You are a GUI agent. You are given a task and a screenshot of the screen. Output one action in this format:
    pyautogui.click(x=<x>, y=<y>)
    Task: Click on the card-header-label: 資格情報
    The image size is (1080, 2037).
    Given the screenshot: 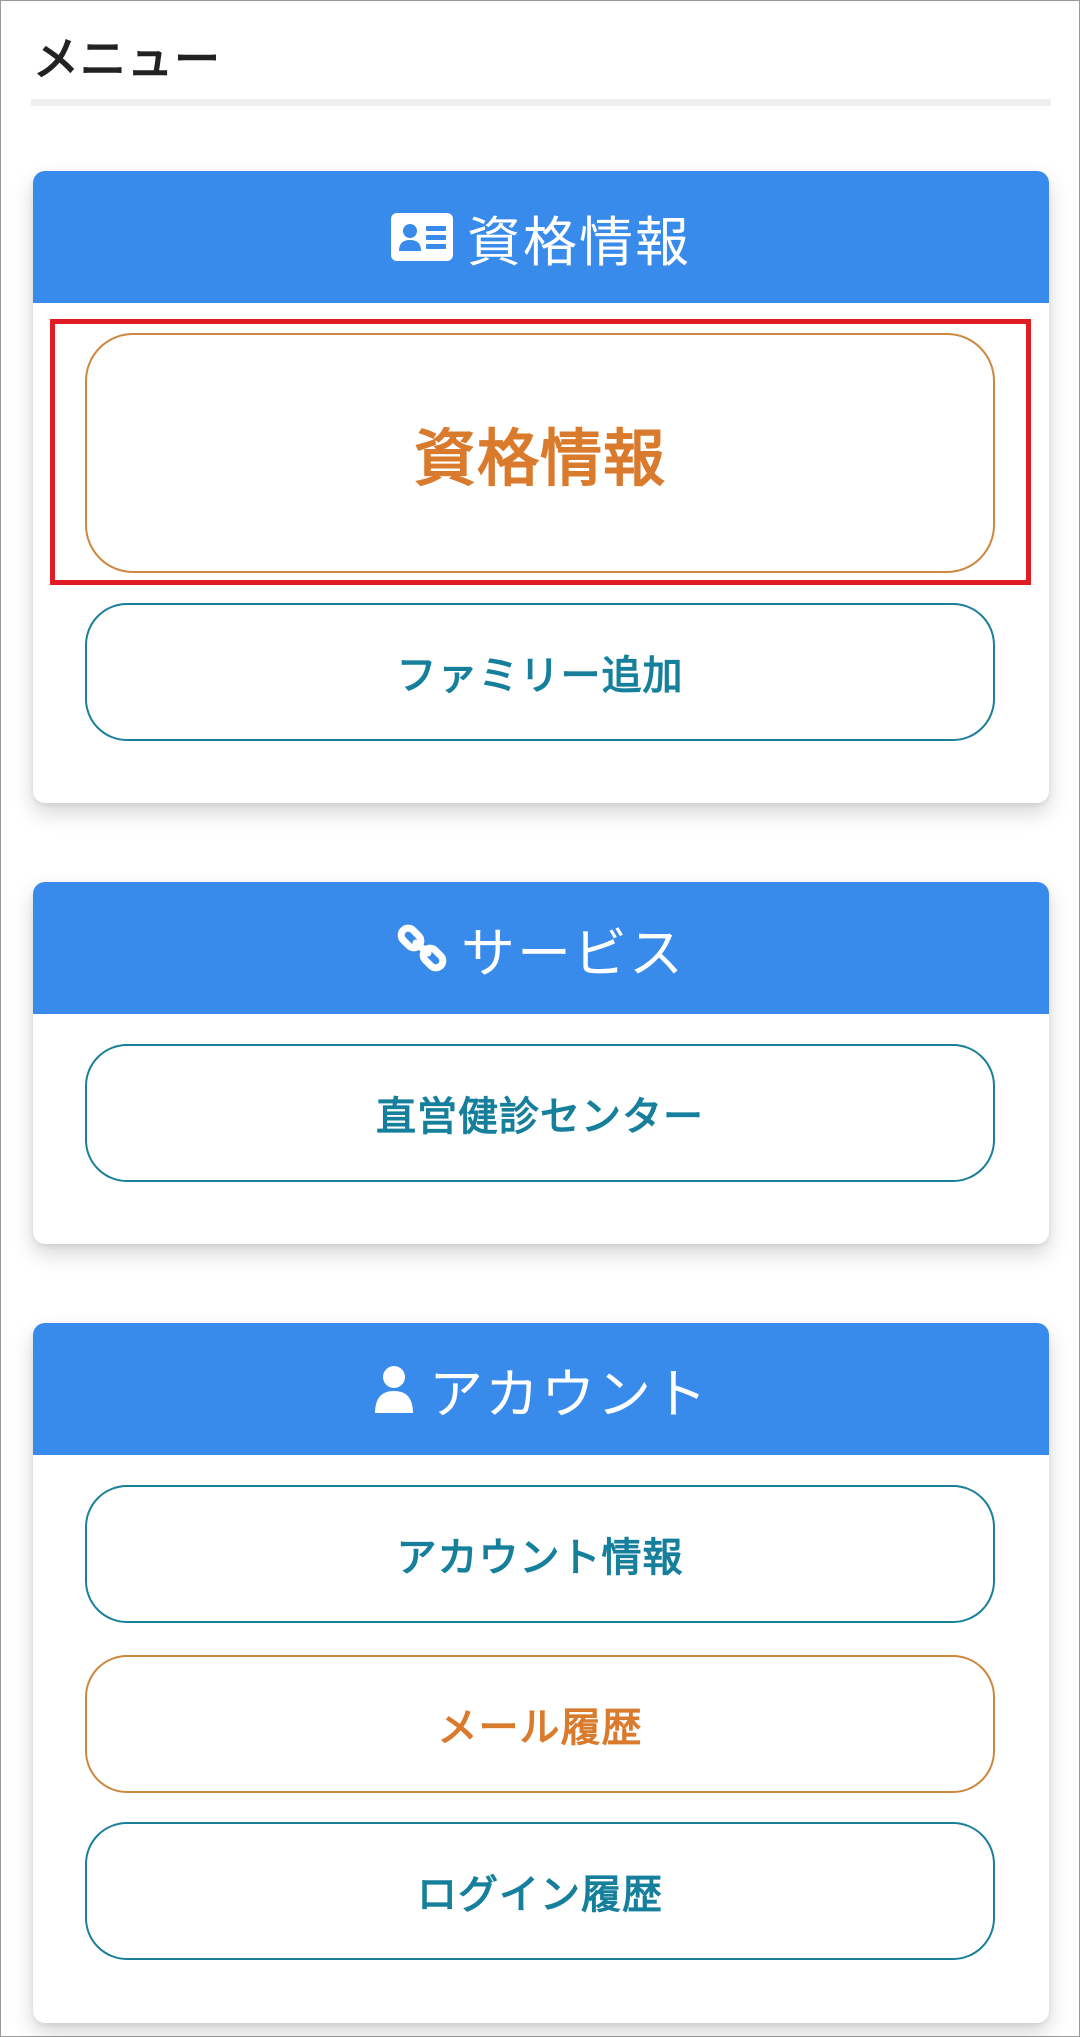 What is the action you would take?
    pyautogui.click(x=579, y=242)
    